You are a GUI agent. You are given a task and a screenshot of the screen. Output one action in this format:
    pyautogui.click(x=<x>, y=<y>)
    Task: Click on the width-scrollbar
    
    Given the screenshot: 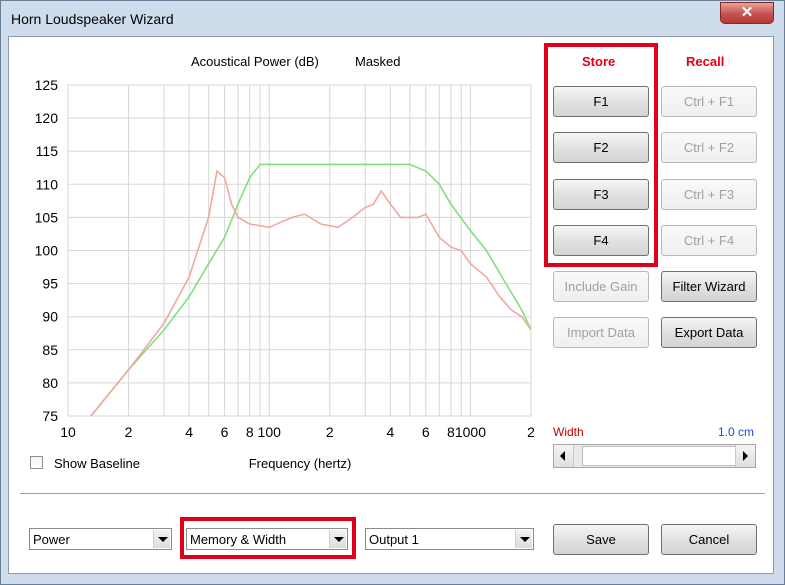 What is the action you would take?
    pyautogui.click(x=654, y=456)
    